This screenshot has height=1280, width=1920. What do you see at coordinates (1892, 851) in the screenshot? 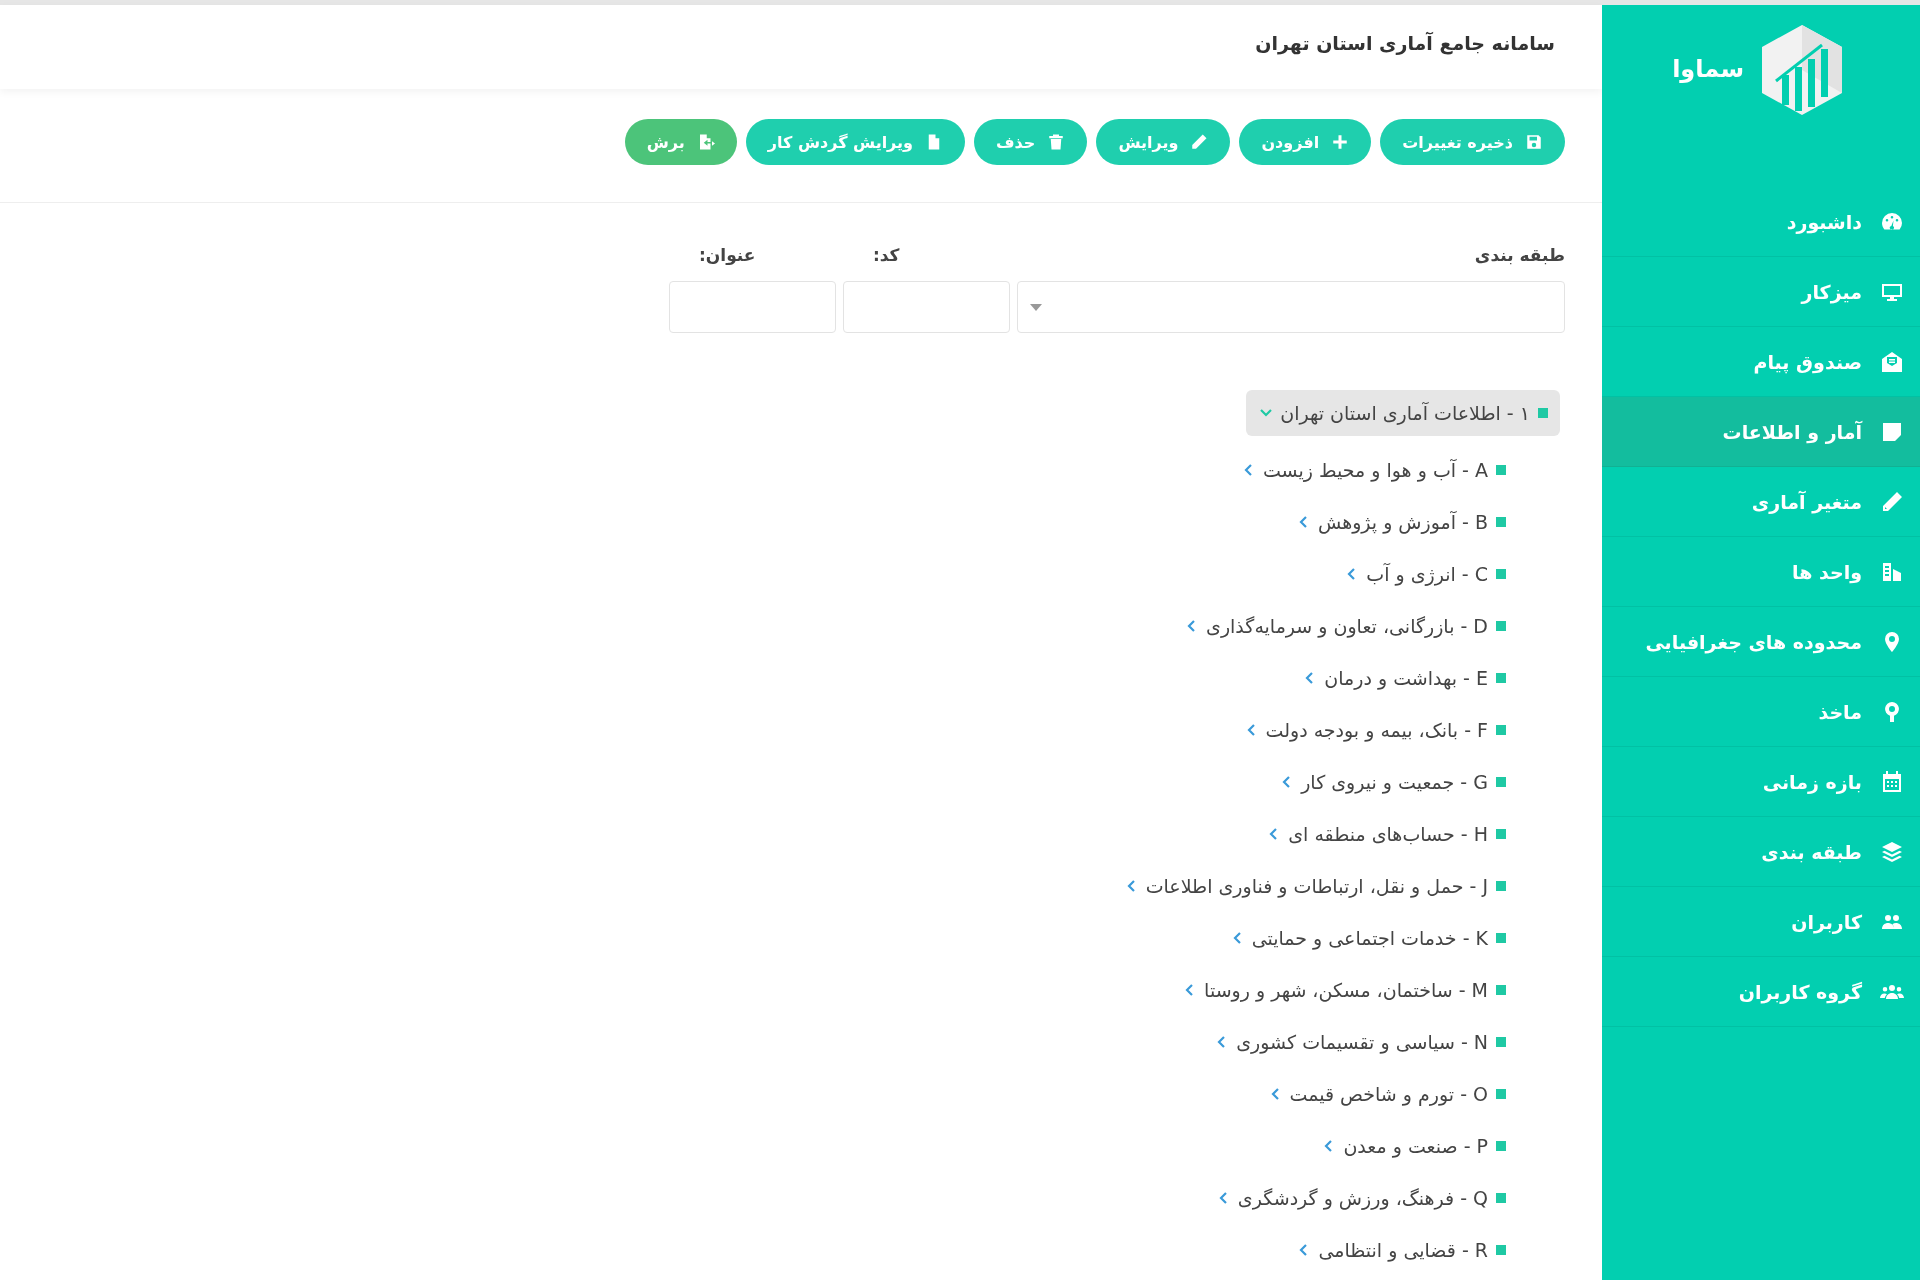
I see `layers-icon` at bounding box center [1892, 851].